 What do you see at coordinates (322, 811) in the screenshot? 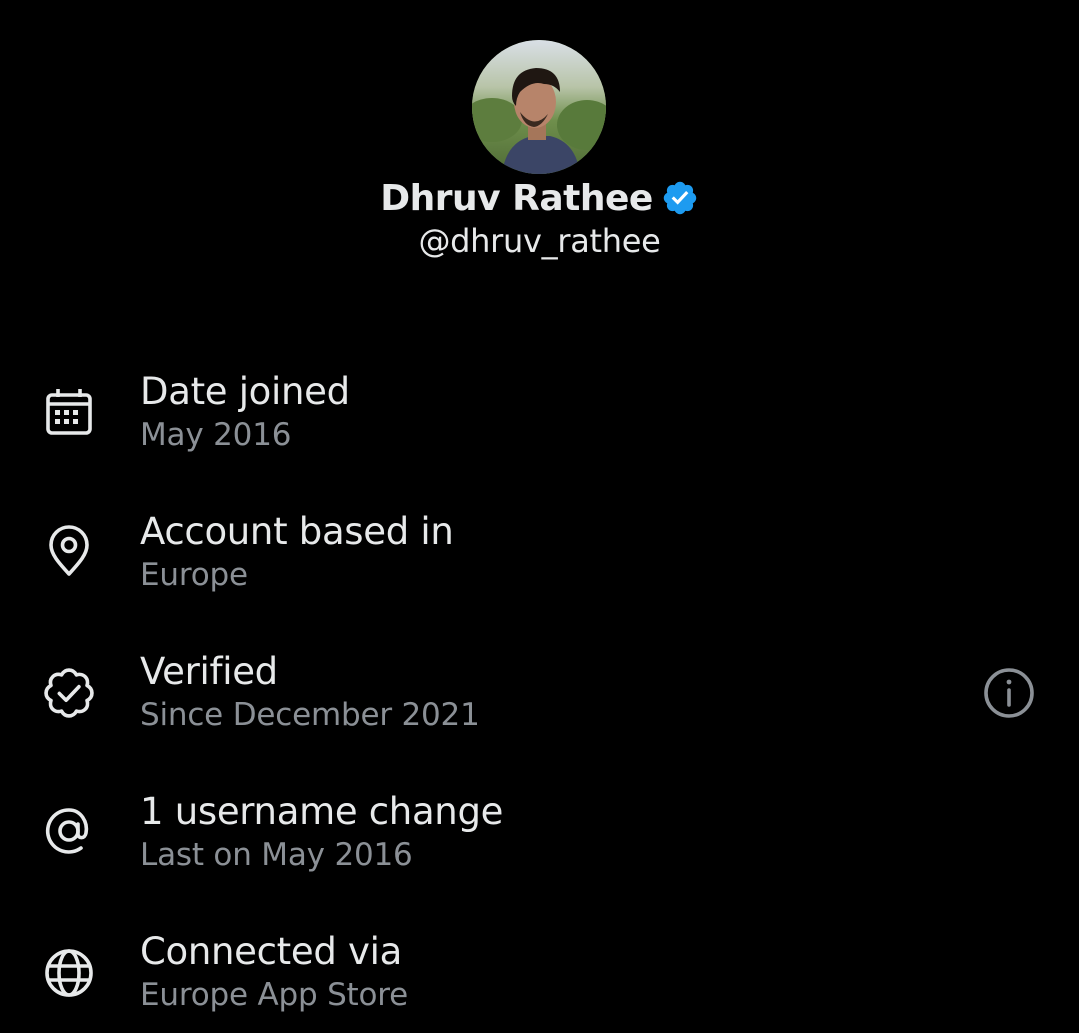
I see `row-title: 1 username change` at bounding box center [322, 811].